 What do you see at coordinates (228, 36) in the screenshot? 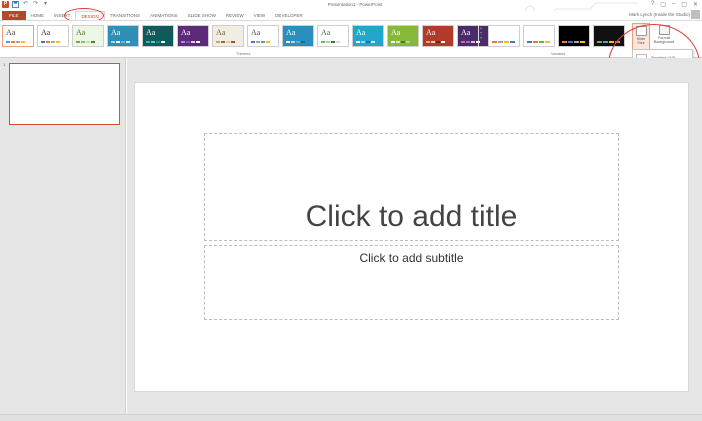
I see `theme-7: Aa` at bounding box center [228, 36].